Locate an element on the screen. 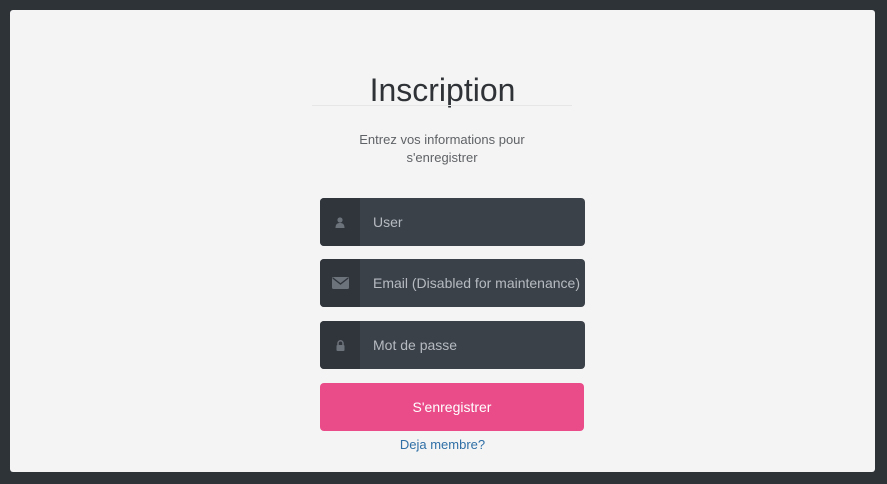  user-icon is located at coordinates (340, 222).